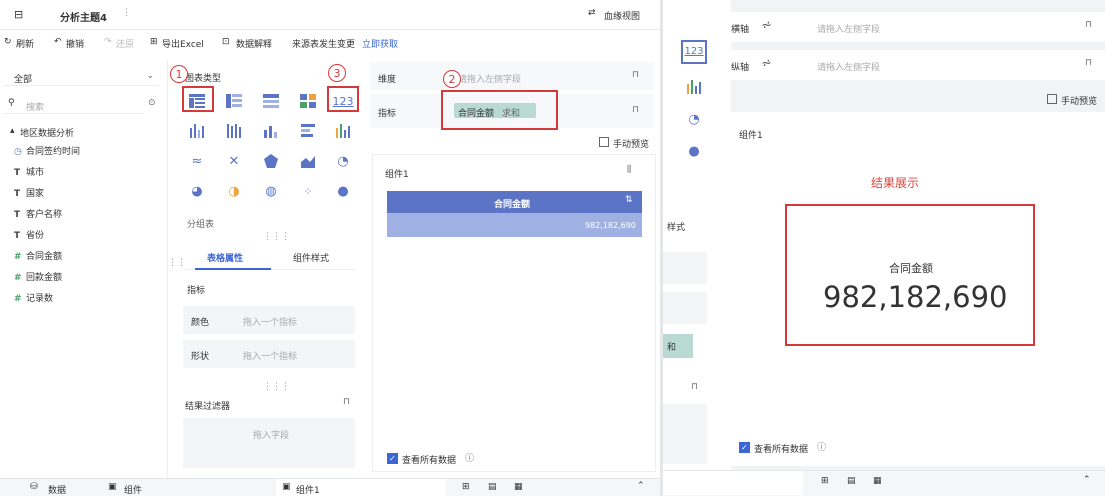 The height and width of the screenshot is (497, 1105). Describe the element at coordinates (766, 25) in the screenshot. I see `x-axis-type-icon: ⩫` at that location.